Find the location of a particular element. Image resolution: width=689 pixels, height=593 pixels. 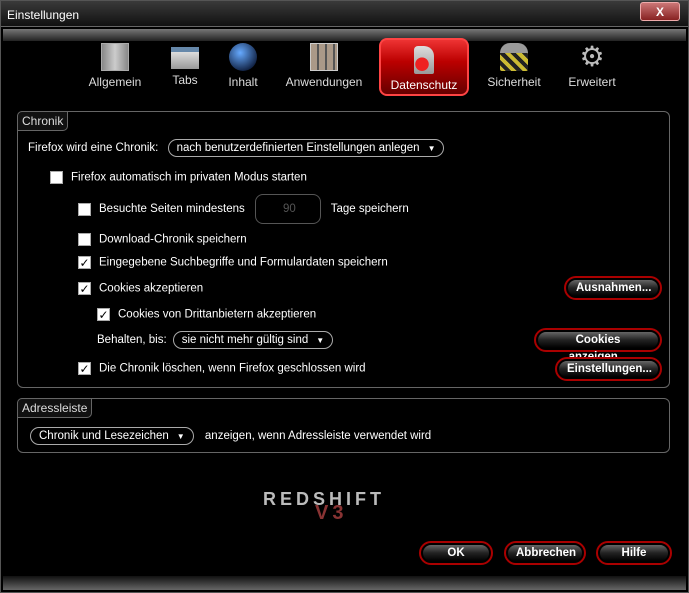

keep-until-select: sie nicht mehr gültig sind ▼ is located at coordinates (253, 340).